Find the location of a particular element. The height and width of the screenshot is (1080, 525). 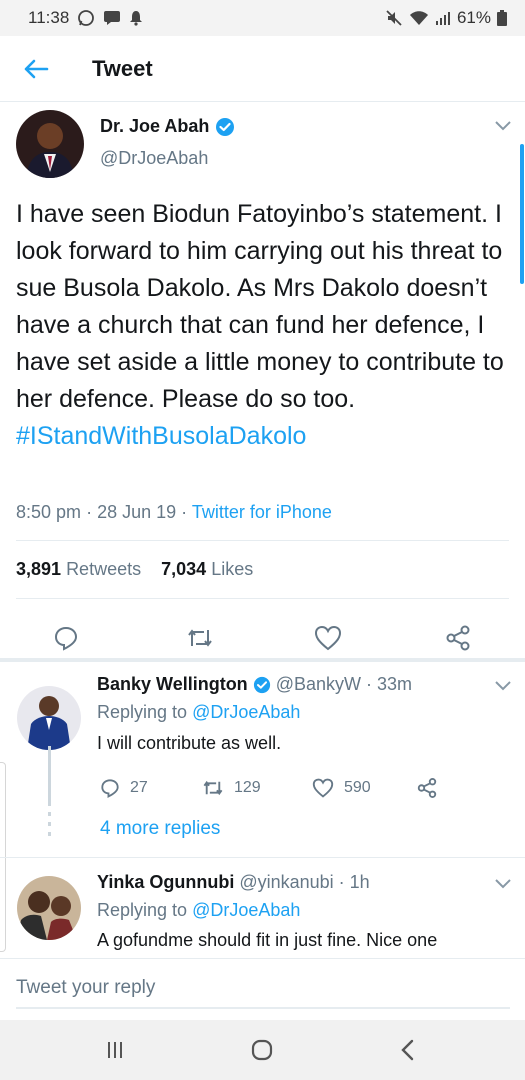

back-chevron-icon is located at coordinates (407, 1050).